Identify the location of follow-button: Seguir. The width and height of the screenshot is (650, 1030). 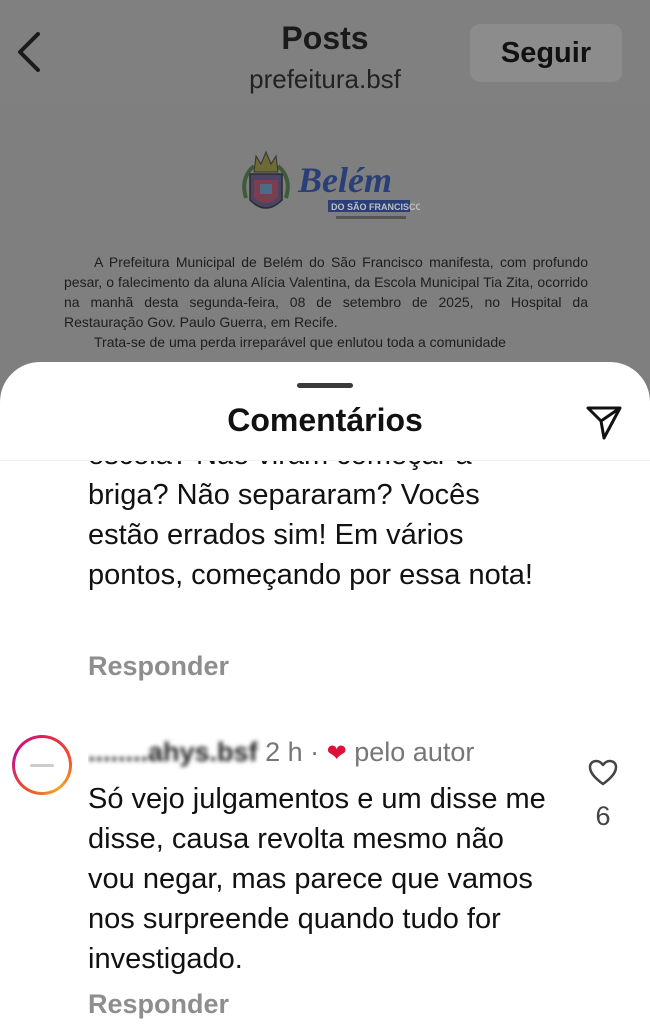
(546, 53).